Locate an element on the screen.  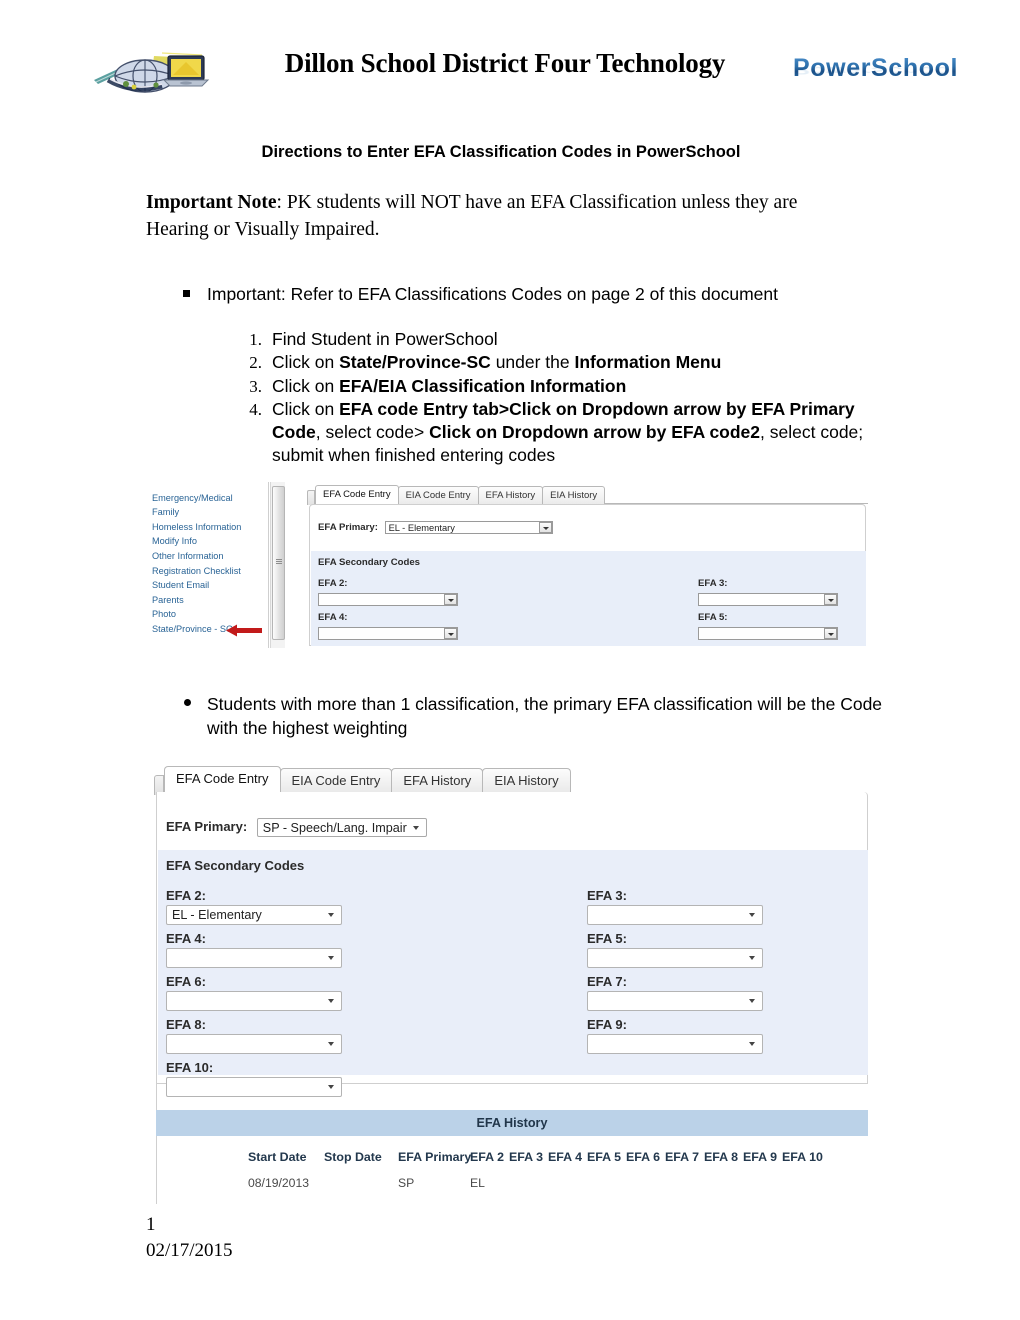
sidebar-item-parents: Parents is located at coordinates (209, 600).